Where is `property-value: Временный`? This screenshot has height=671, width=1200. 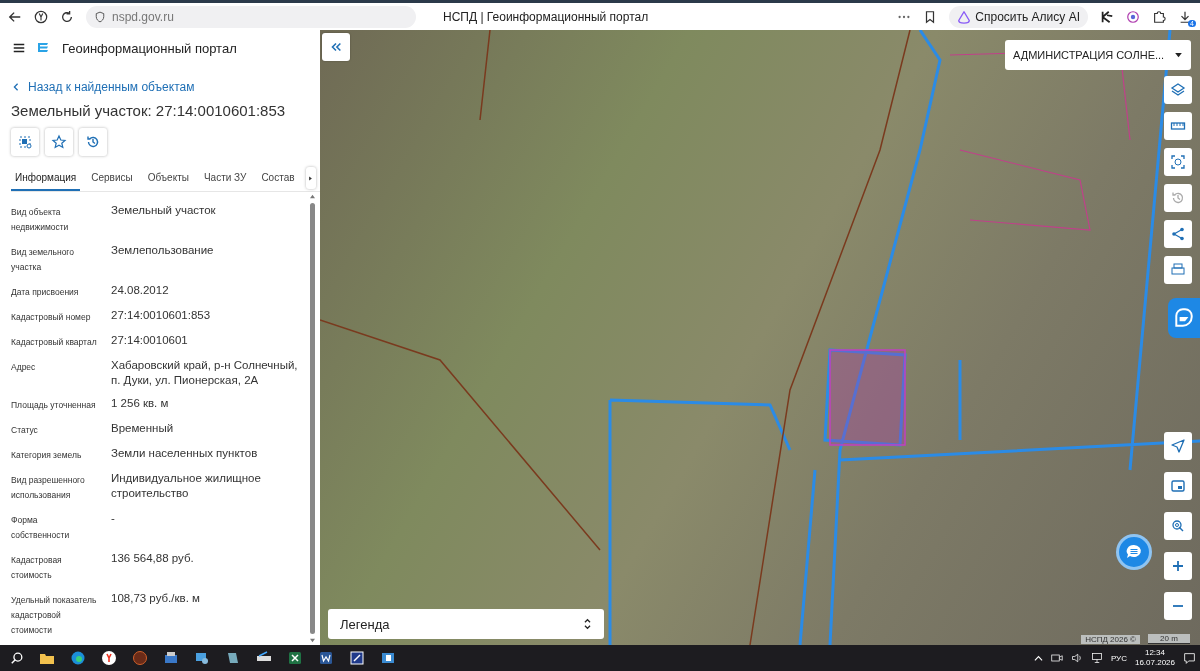 property-value: Временный is located at coordinates (143, 428).